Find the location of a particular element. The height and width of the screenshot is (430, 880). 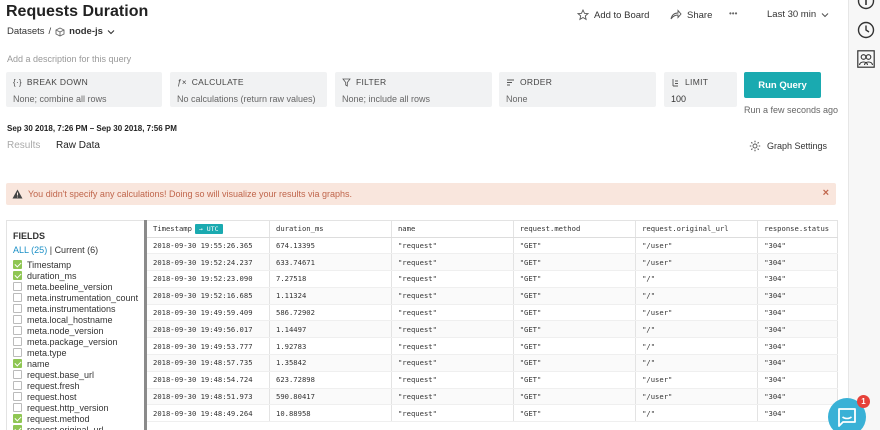

more-menu-button: ••• is located at coordinates (733, 13).